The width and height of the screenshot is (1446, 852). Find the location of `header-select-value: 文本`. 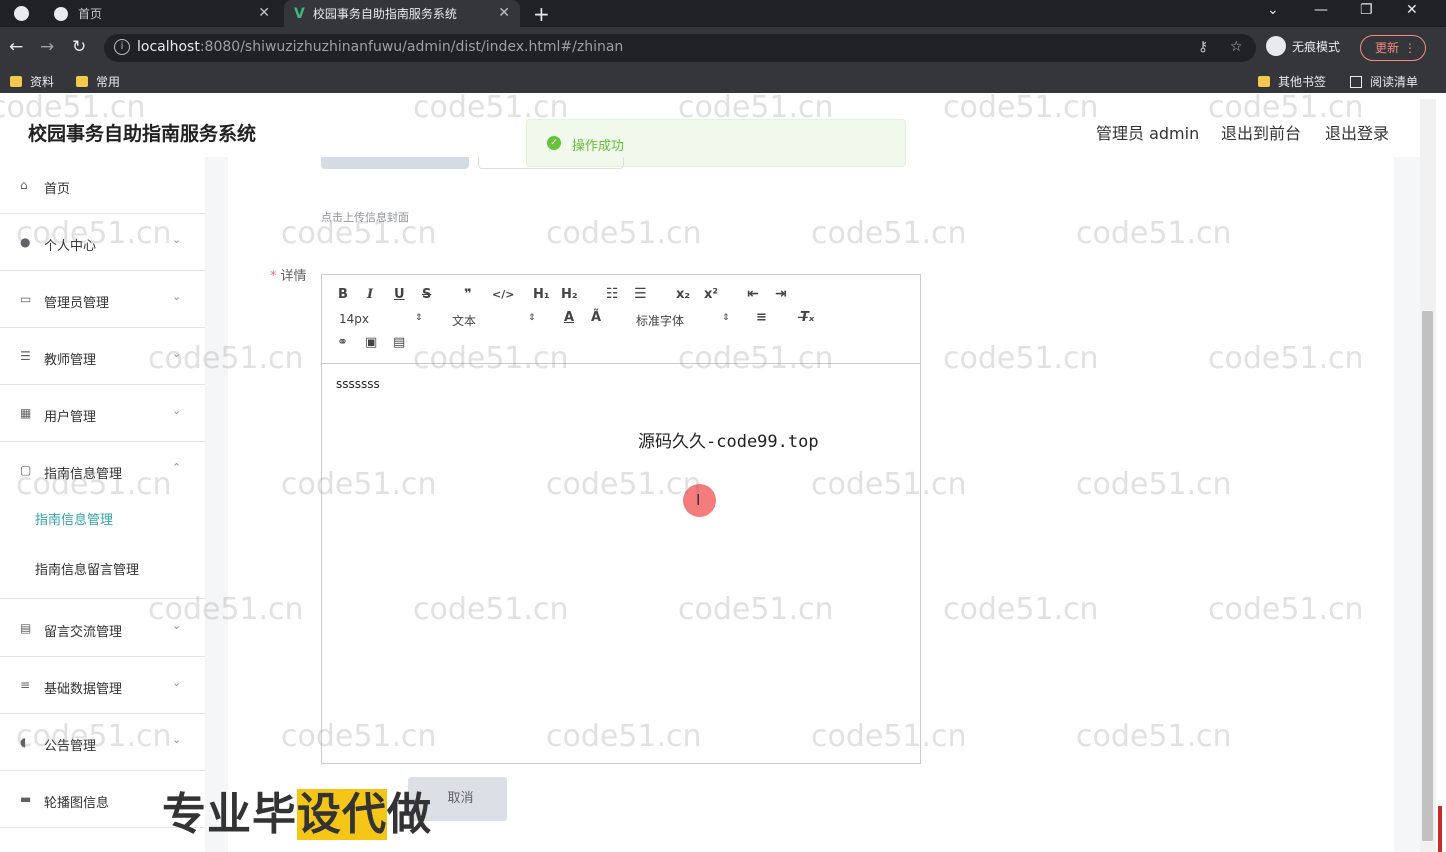

header-select-value: 文本 is located at coordinates (464, 321).